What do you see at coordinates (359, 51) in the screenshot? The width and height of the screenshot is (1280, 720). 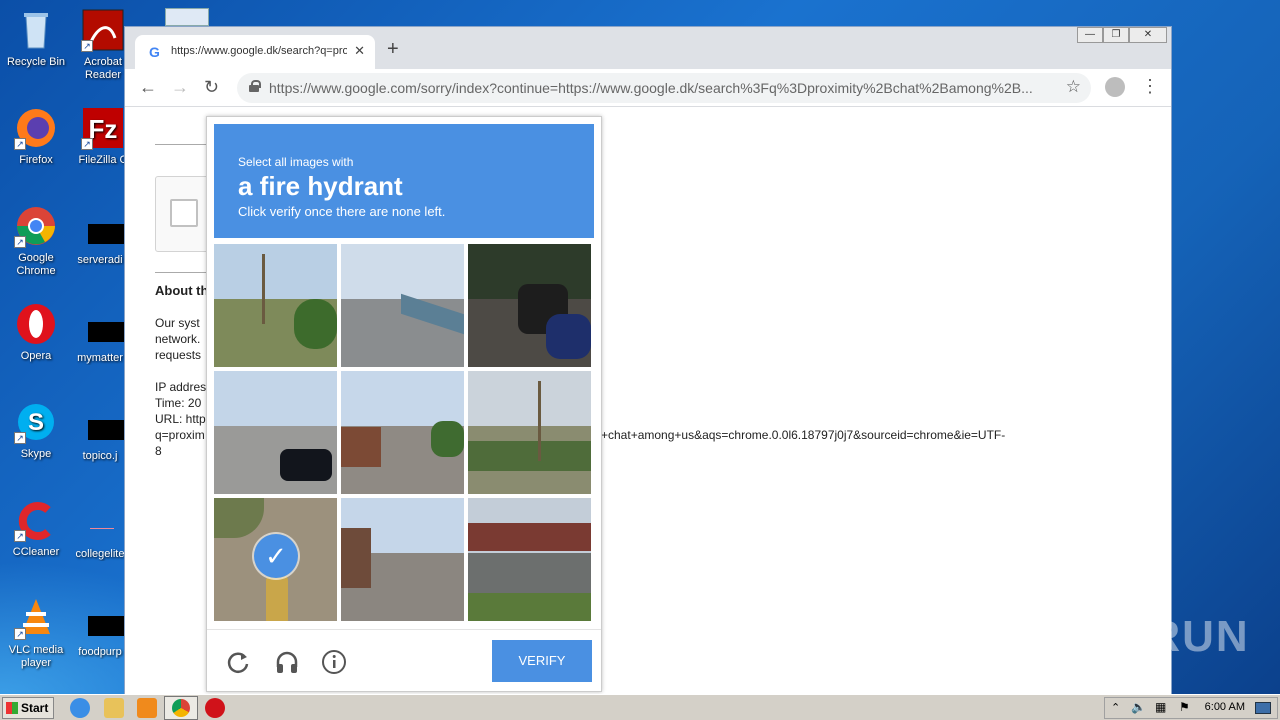 I see `tab-close-icon: ✕` at bounding box center [359, 51].